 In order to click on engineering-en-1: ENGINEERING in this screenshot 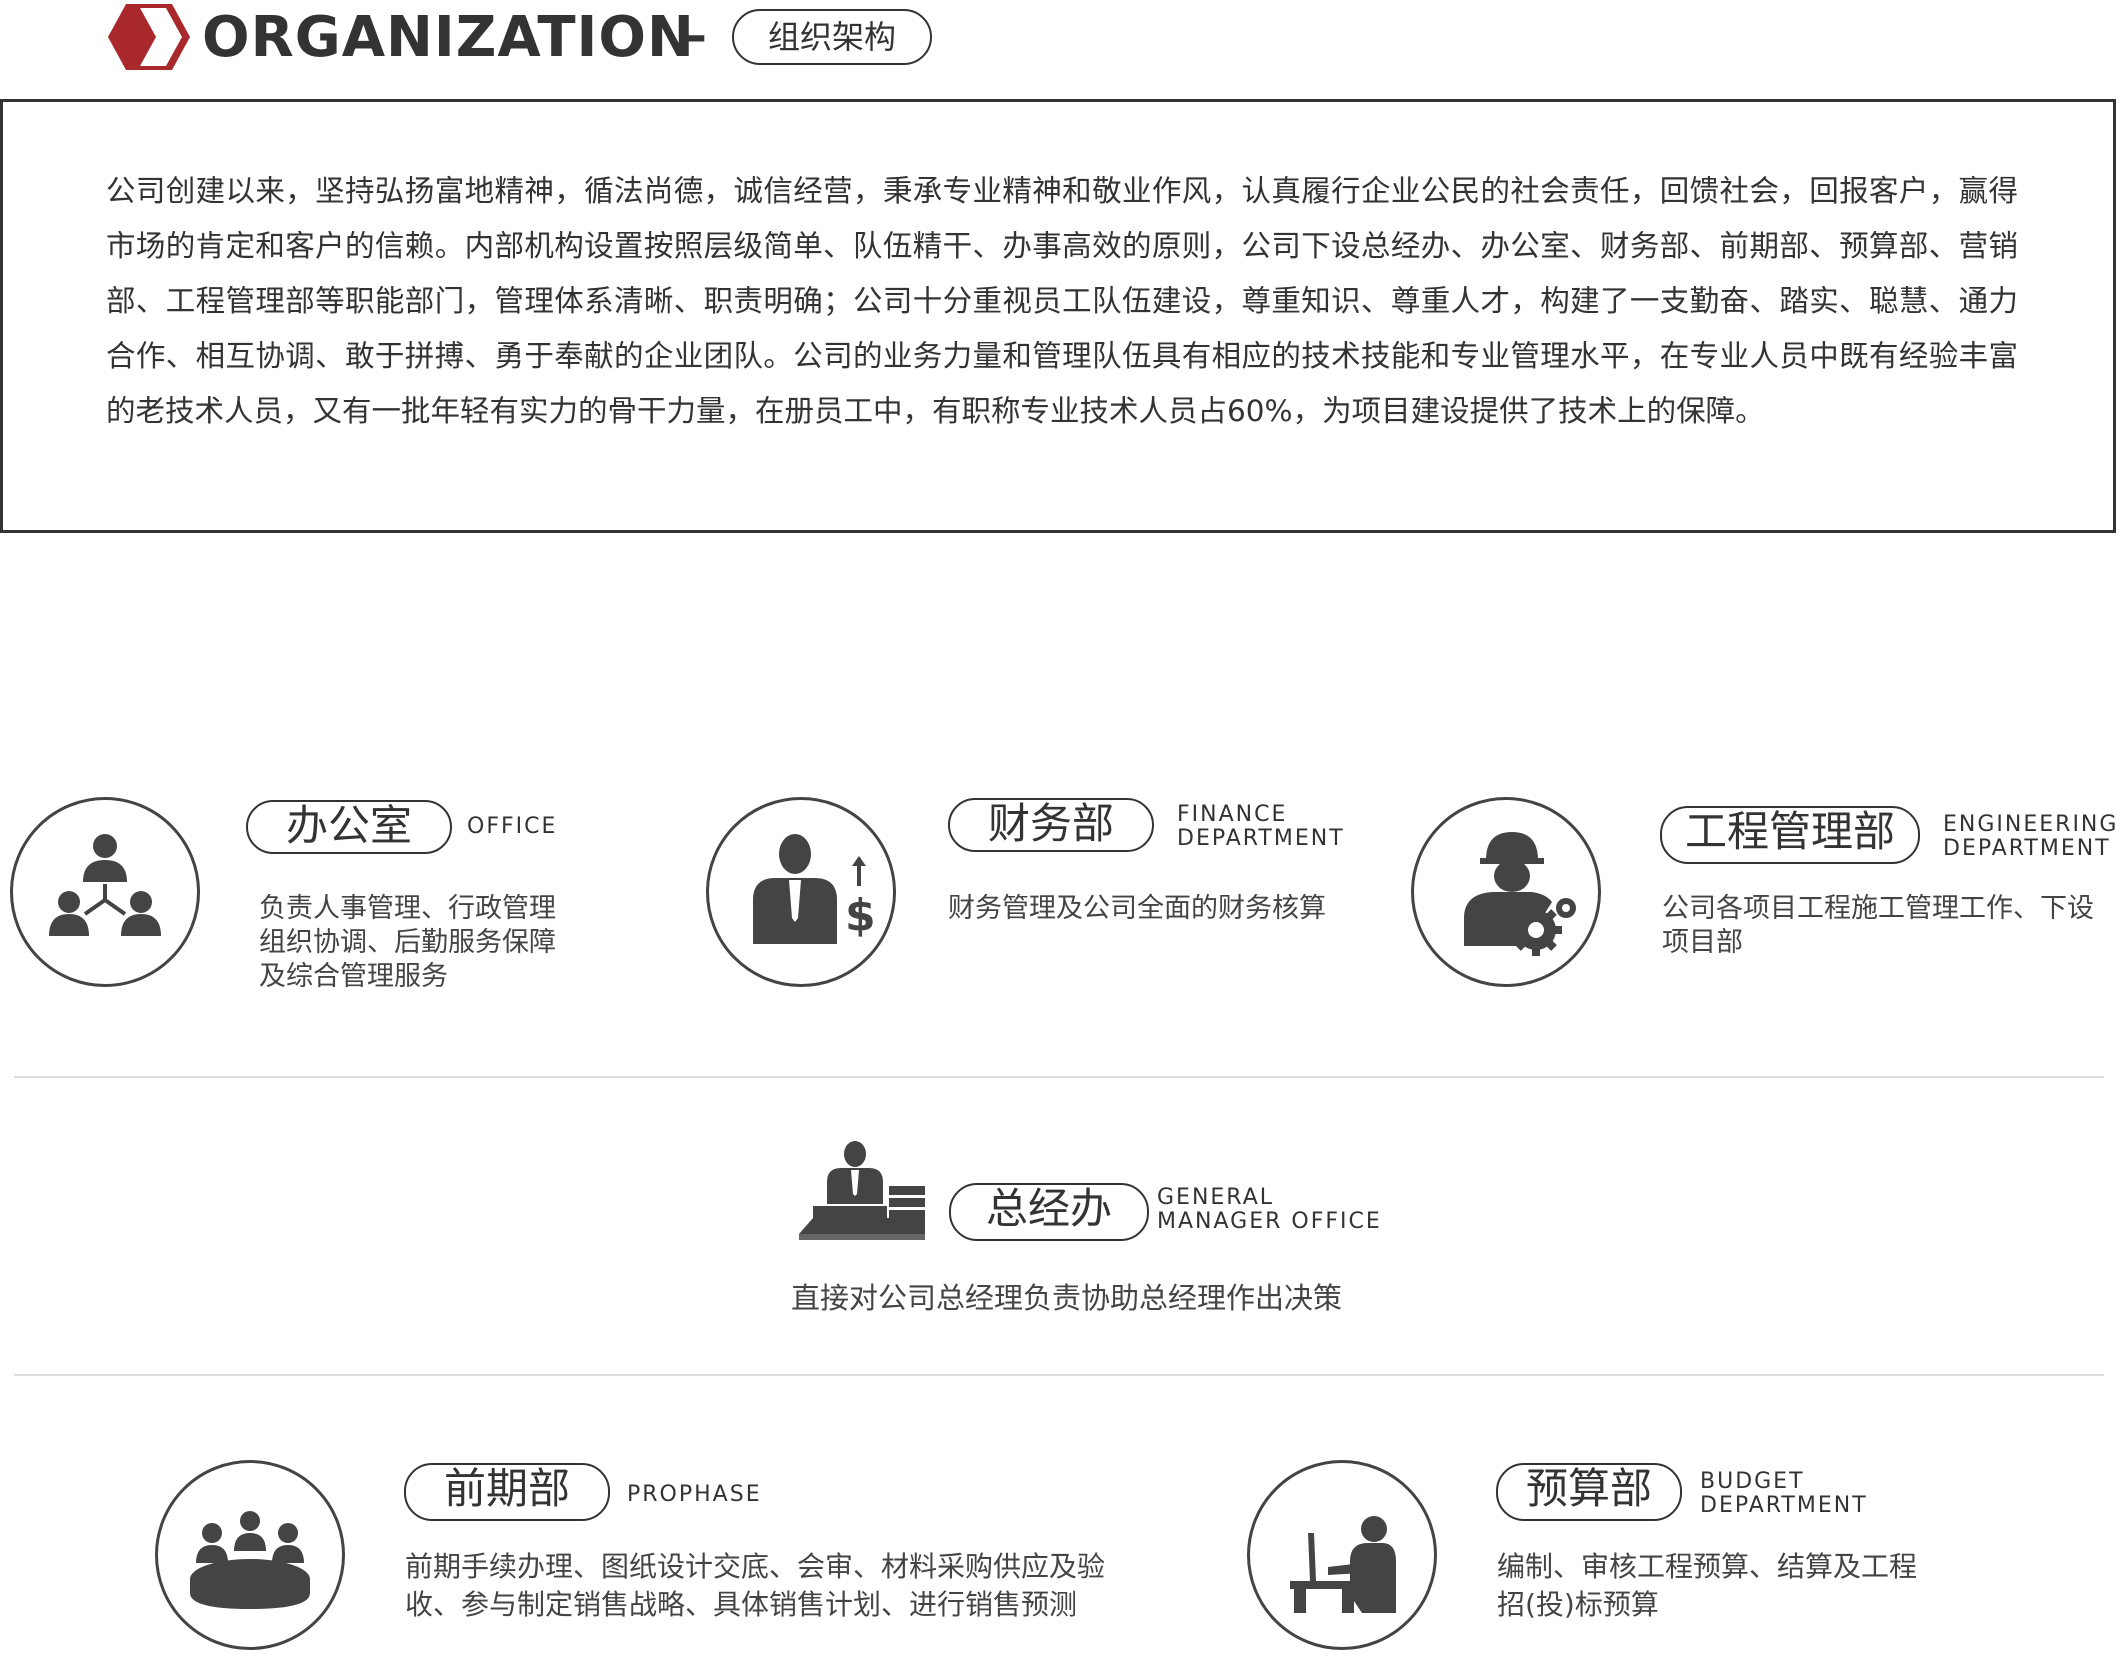, I will do `click(2030, 824)`.